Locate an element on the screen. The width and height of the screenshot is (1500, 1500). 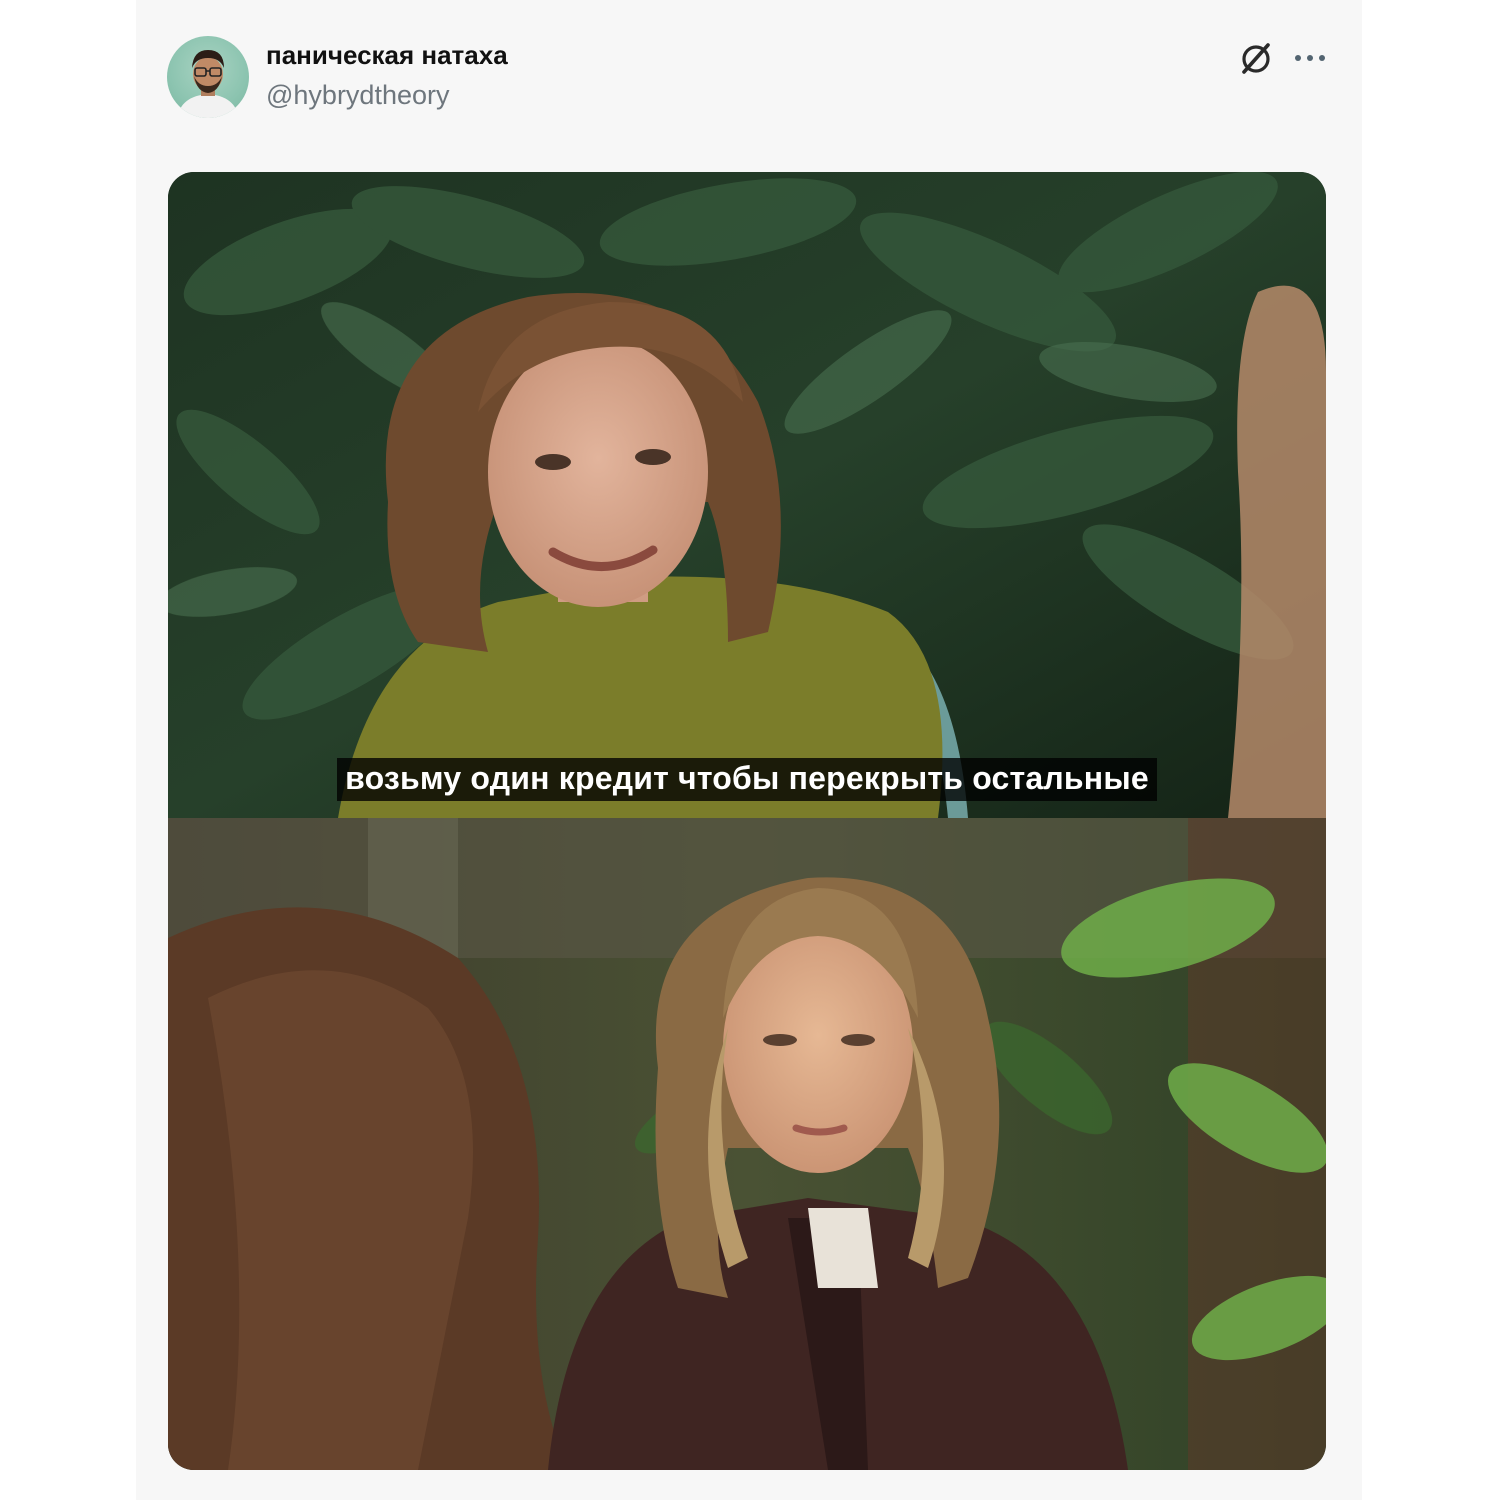
author-handle: @hybrydtheory is located at coordinates (358, 95).